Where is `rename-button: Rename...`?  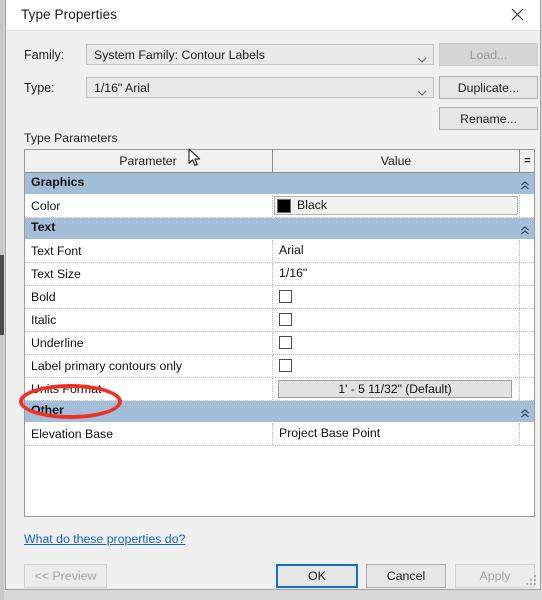
rename-button: Rename... is located at coordinates (488, 118).